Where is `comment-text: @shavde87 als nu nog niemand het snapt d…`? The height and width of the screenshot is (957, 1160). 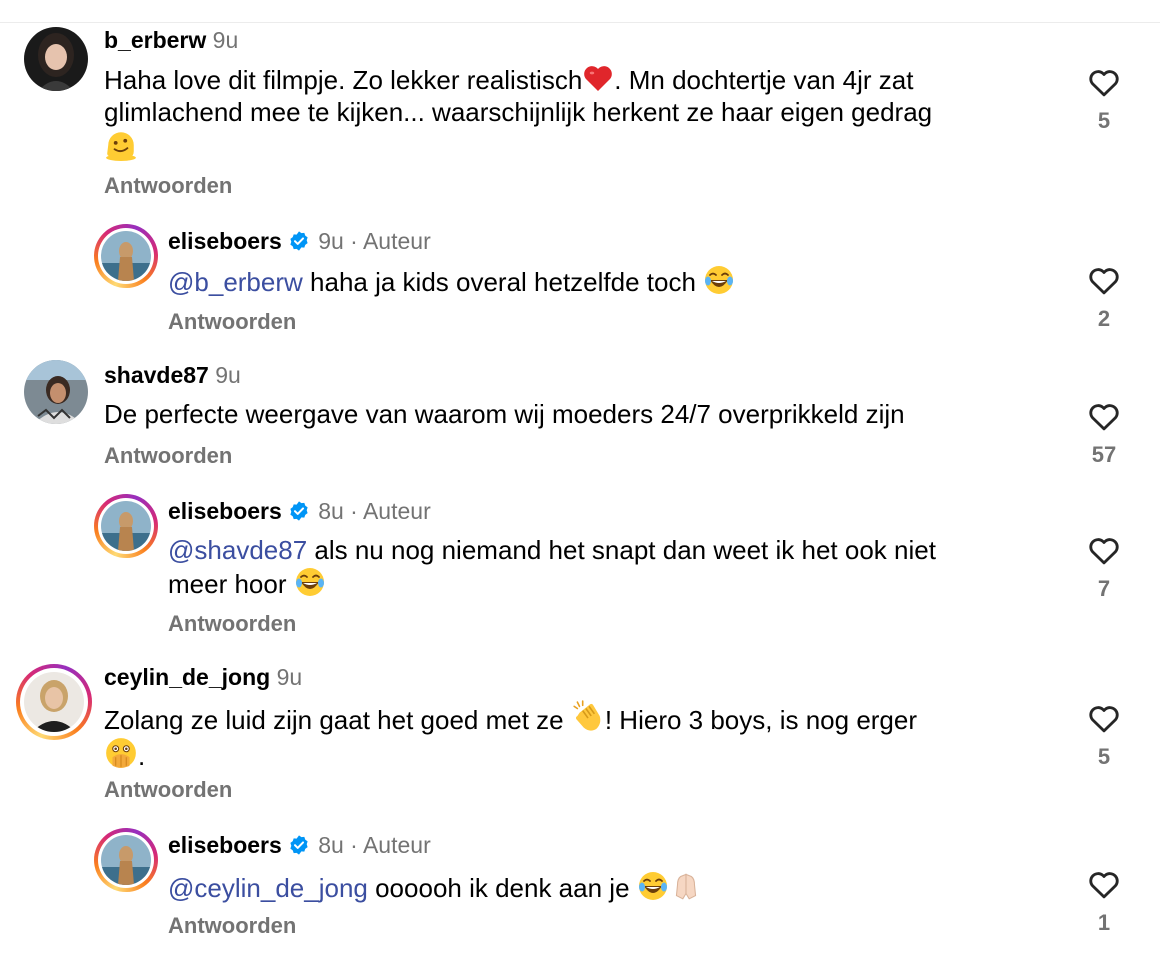 comment-text: @shavde87 als nu nog niemand het snapt d… is located at coordinates (552, 567).